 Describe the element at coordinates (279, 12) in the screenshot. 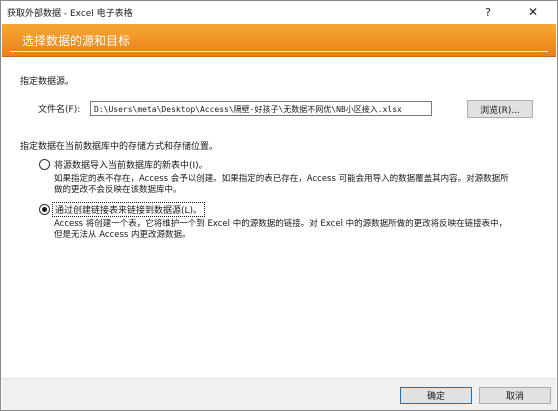

I see `title-bar: 获取外部数据 - Excel 电子表格 ? ✕` at that location.